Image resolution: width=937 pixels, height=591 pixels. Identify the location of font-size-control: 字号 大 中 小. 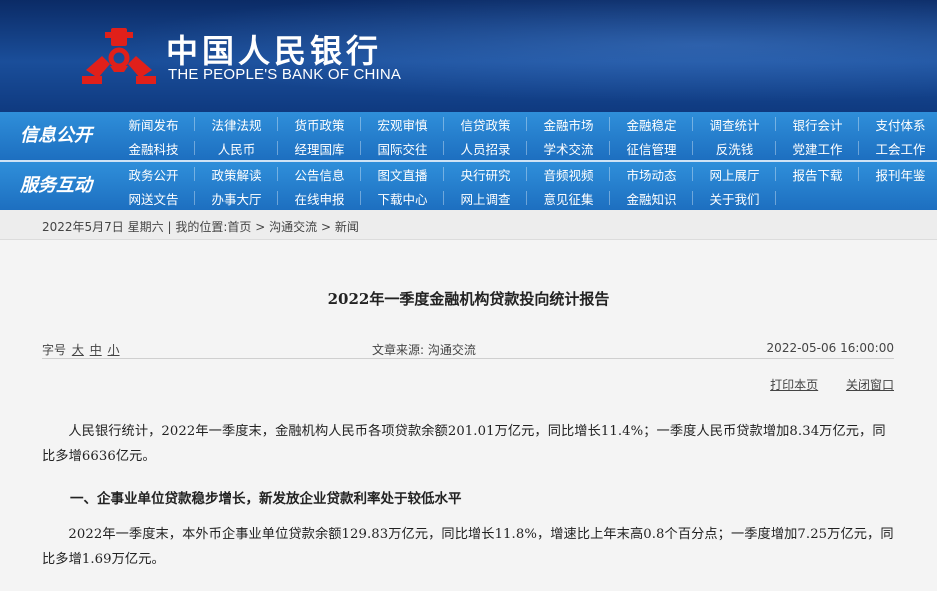
(81, 349).